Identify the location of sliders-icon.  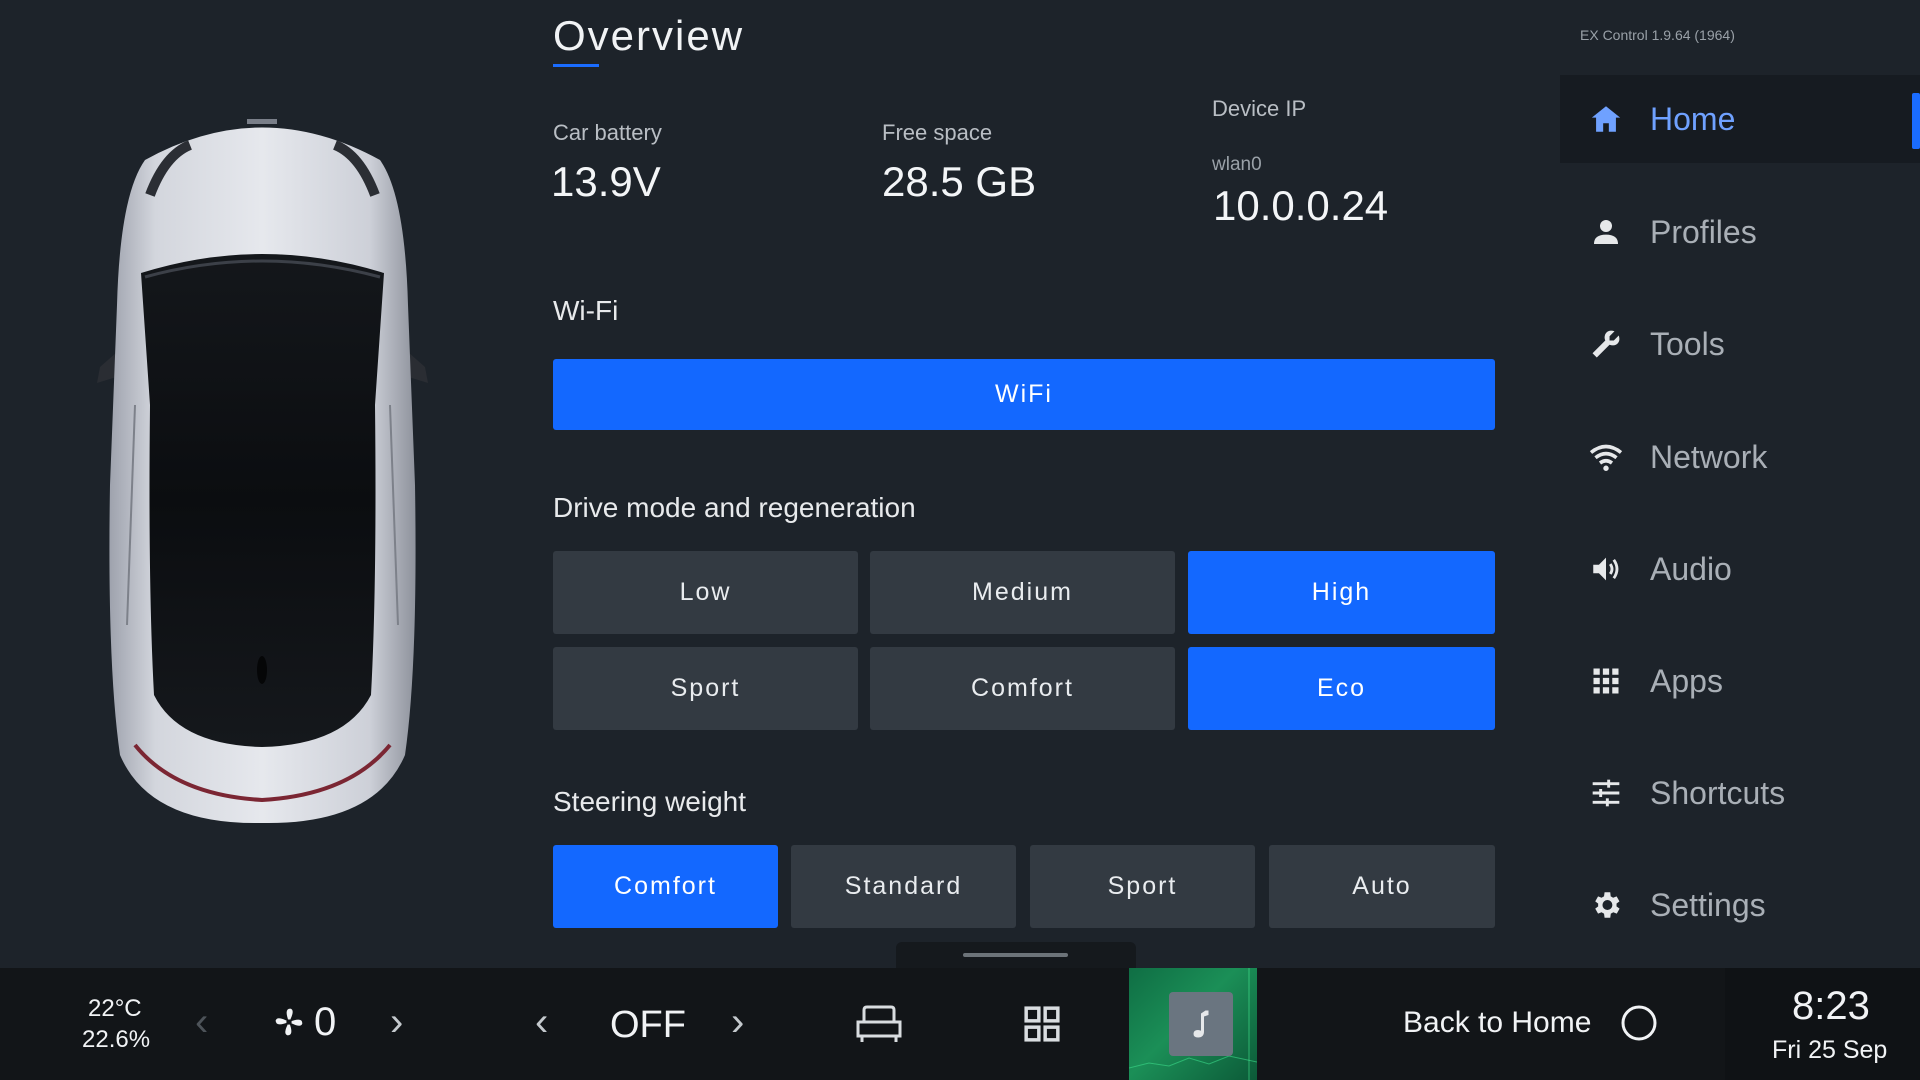
(1606, 793).